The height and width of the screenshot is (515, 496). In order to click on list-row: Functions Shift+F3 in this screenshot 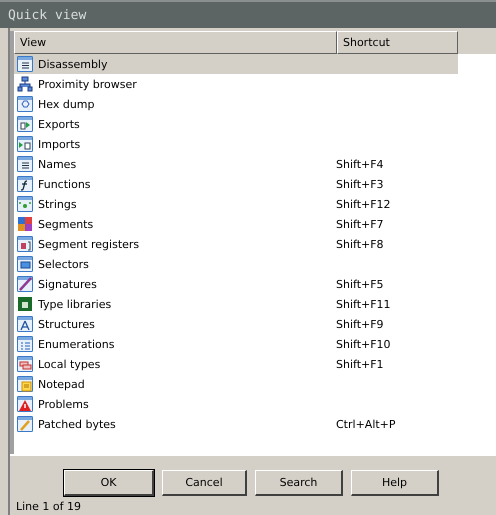, I will do `click(236, 184)`.